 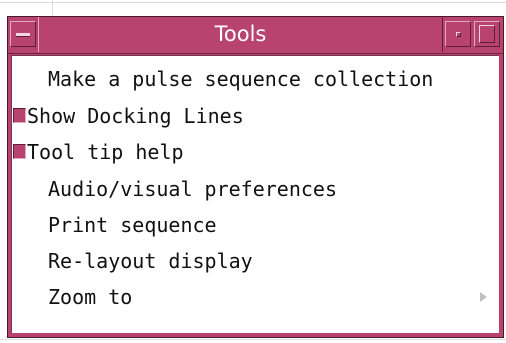 I want to click on maximize-icon, so click(x=487, y=34).